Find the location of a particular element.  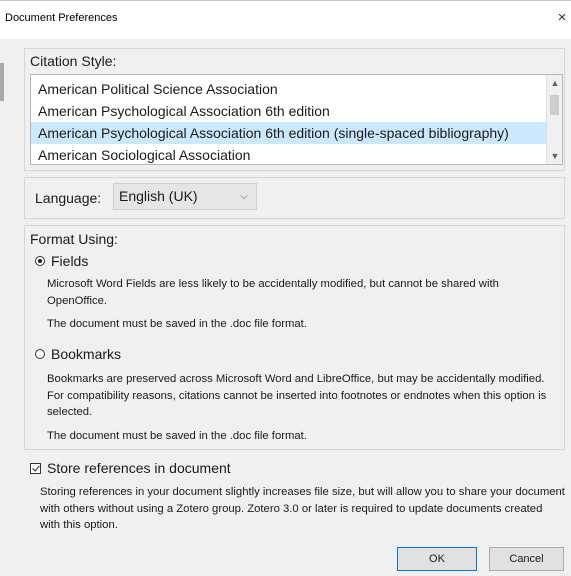

citation-style-item: American Sociological Association is located at coordinates (289, 154).